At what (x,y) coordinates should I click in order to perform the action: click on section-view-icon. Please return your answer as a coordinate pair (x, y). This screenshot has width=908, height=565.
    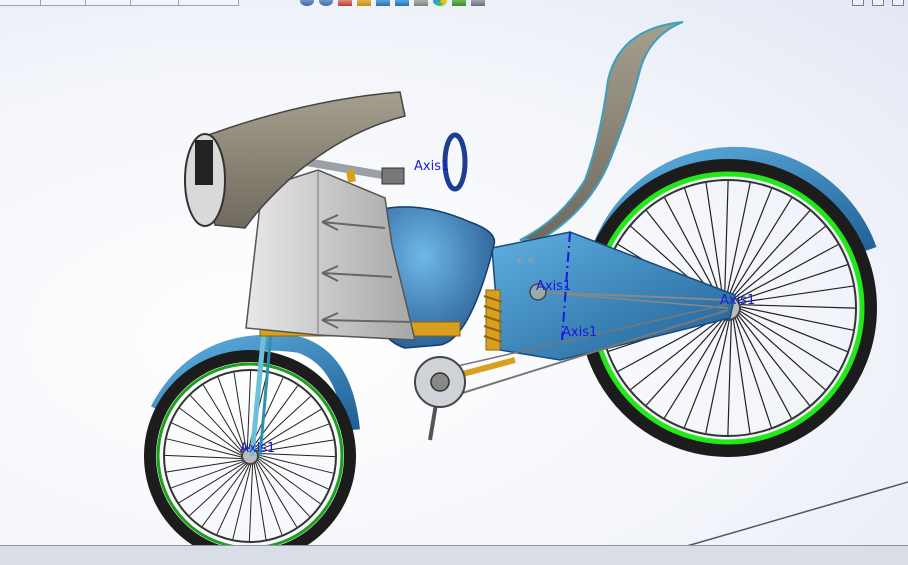
    Looking at the image, I should click on (364, 3).